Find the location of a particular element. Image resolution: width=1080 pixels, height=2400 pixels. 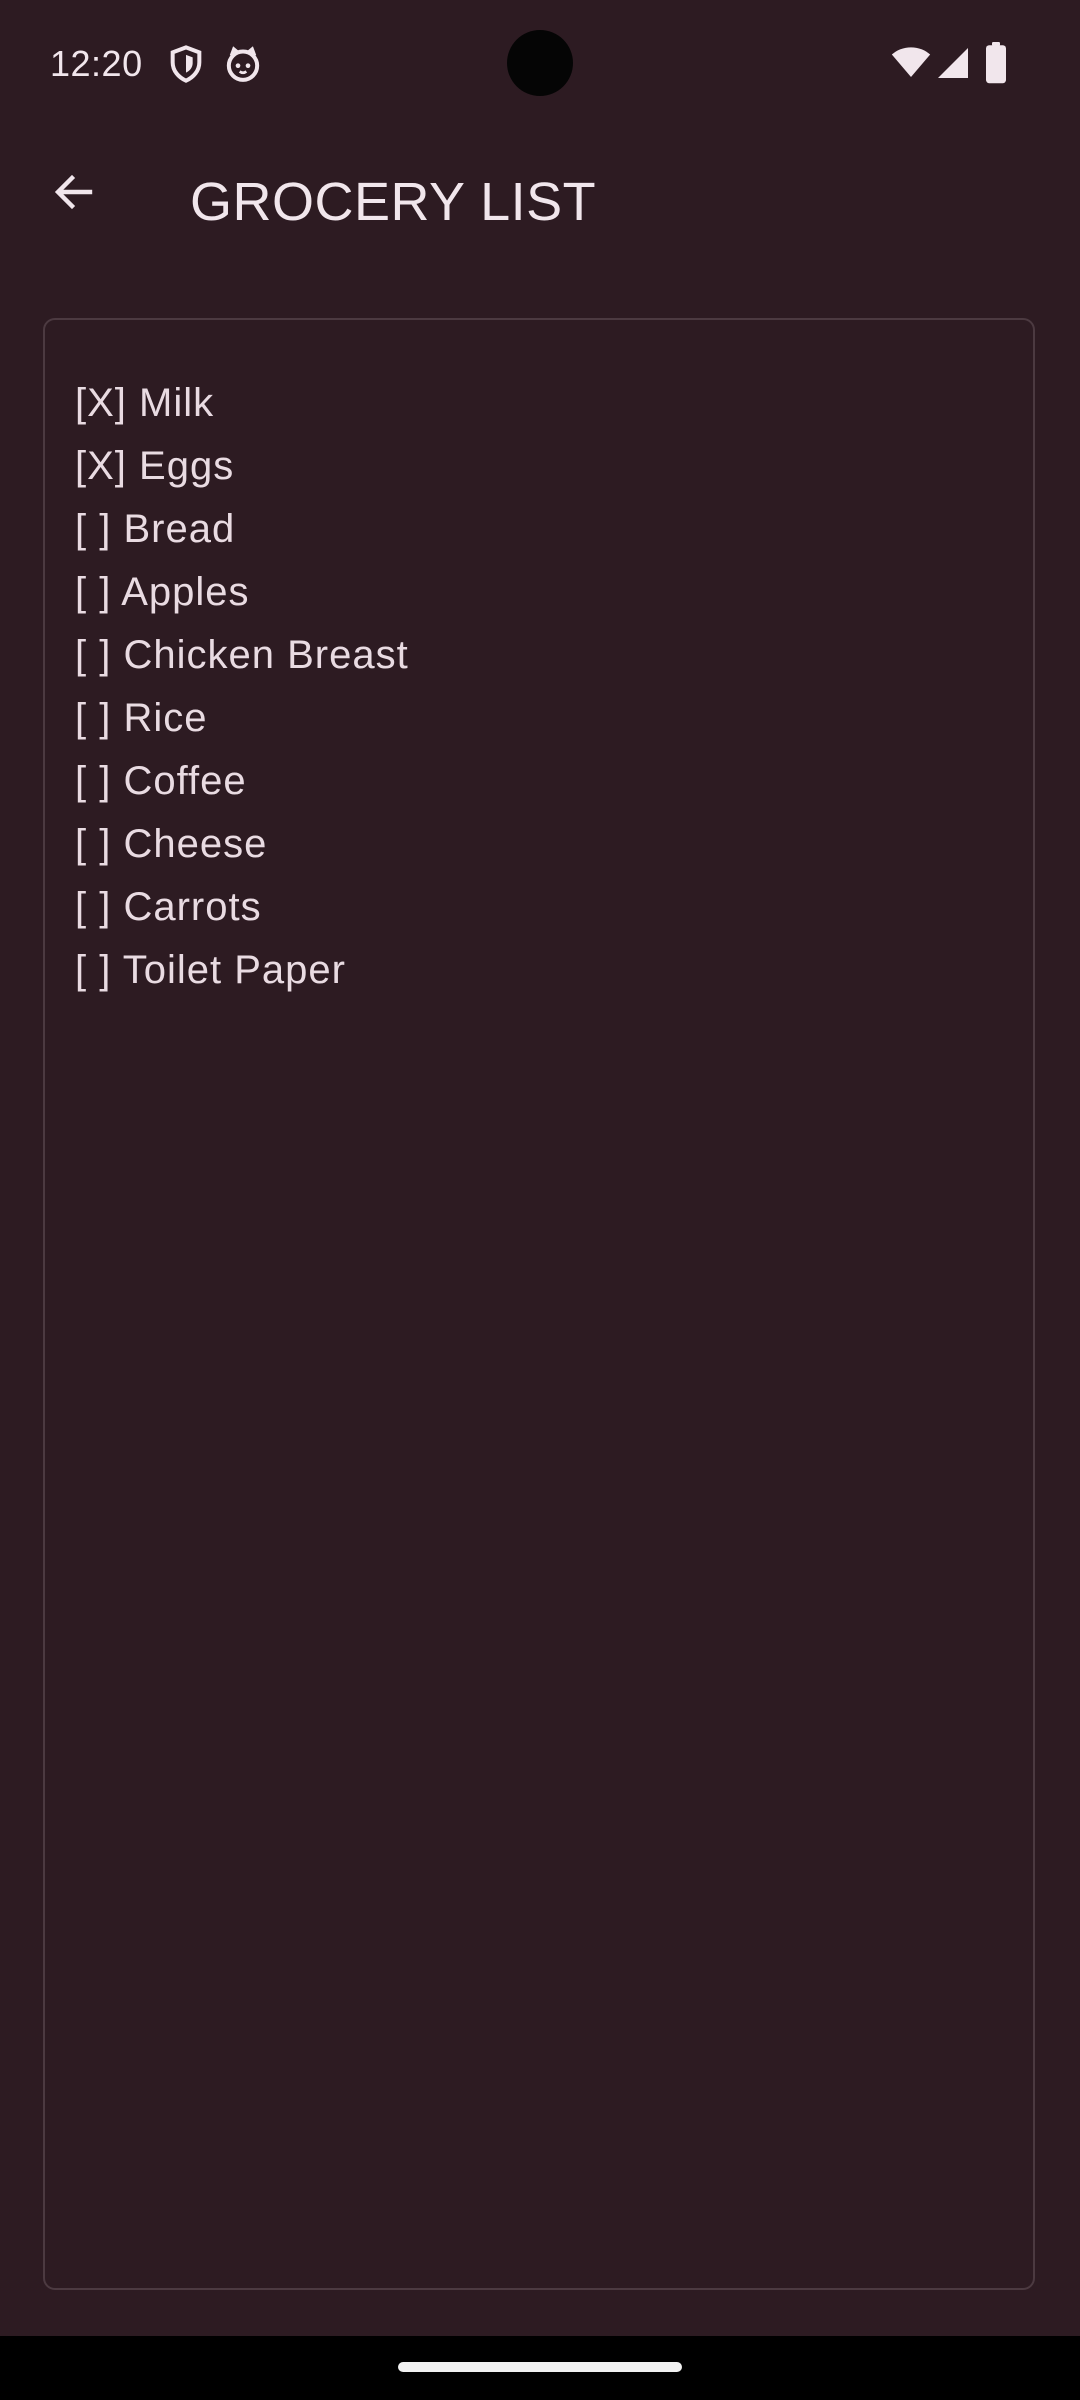

arrow-back-icon is located at coordinates (74, 194).